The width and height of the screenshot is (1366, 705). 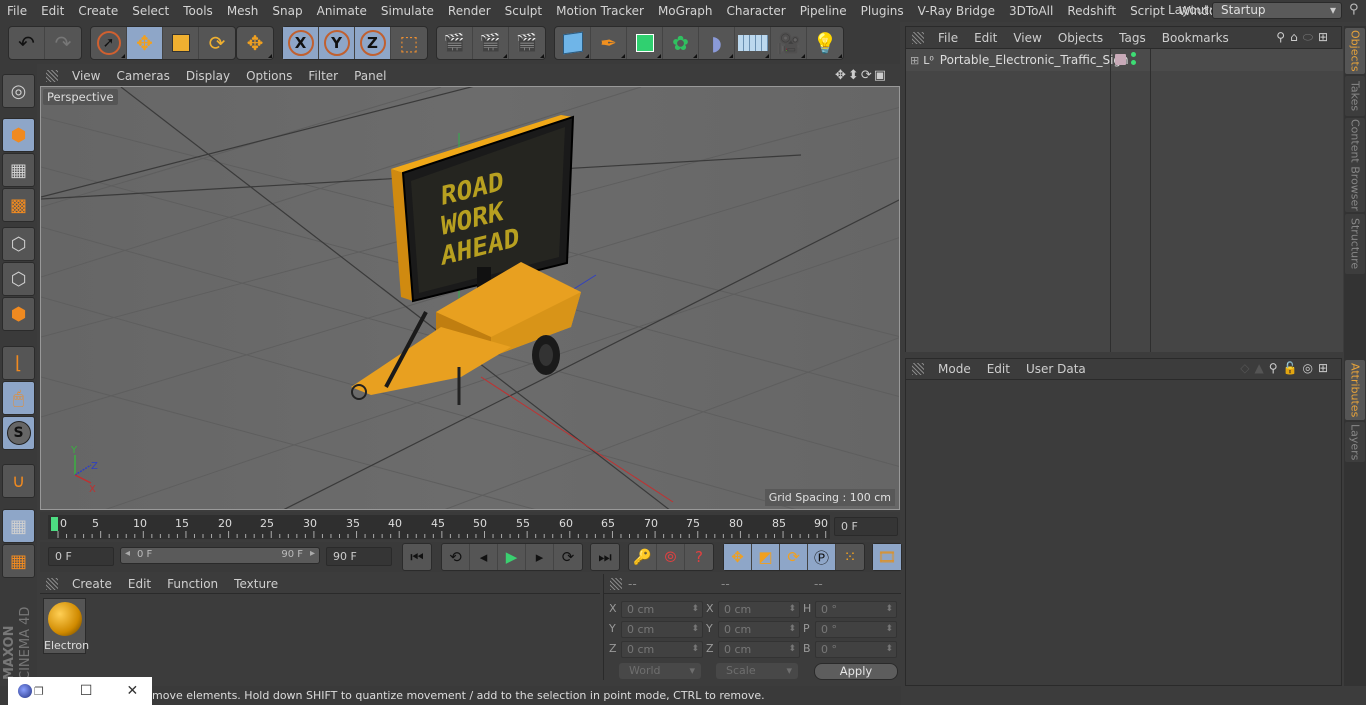 What do you see at coordinates (469, 11) in the screenshot?
I see `menu-render: Render` at bounding box center [469, 11].